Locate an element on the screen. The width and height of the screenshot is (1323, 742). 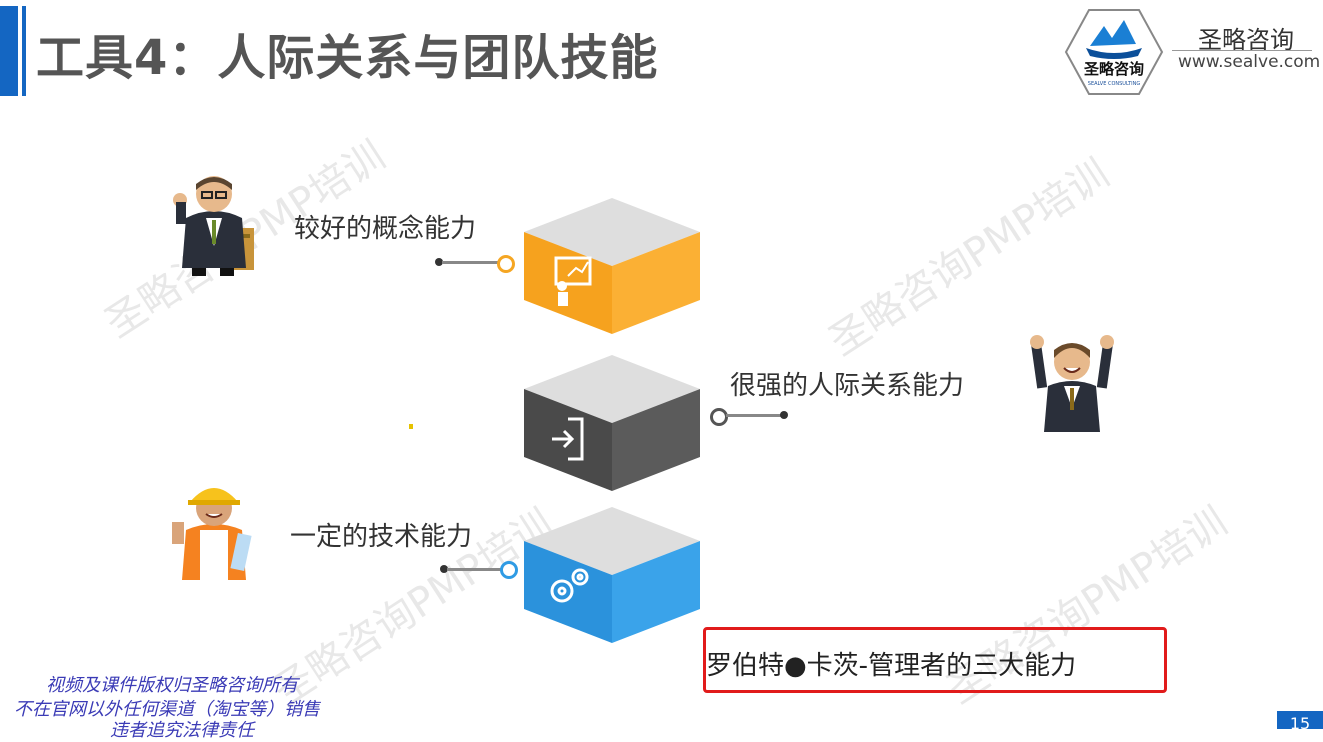
stray-dot is located at coordinates (411, 426).